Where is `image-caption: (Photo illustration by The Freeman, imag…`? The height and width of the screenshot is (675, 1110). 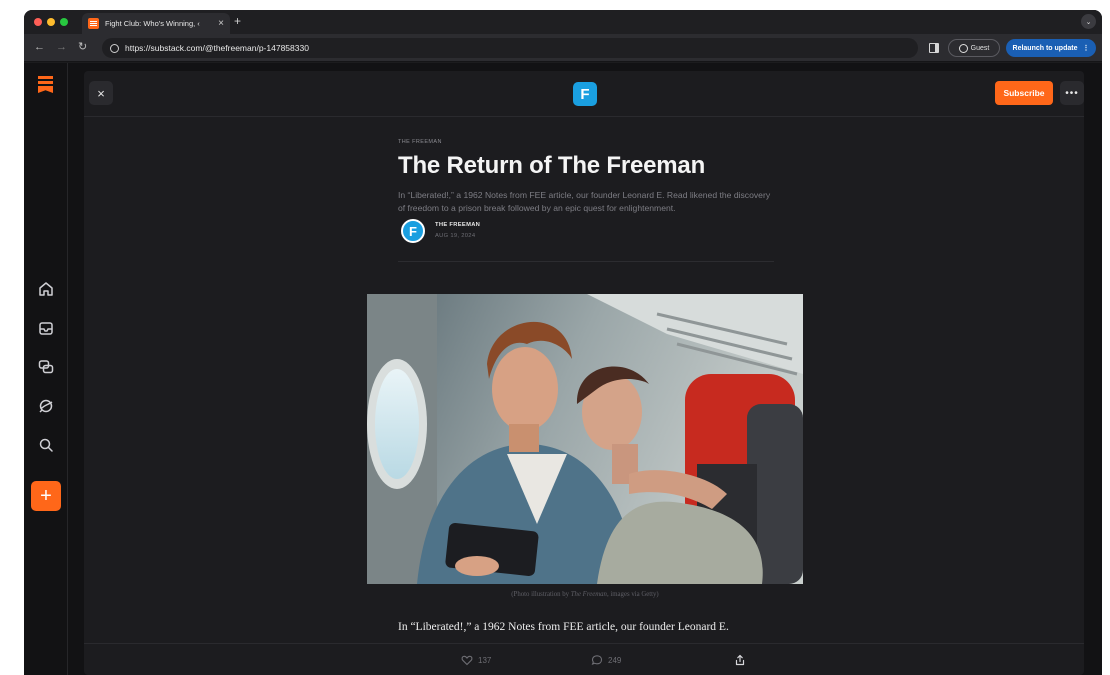
image-caption: (Photo illustration by The Freeman, imag… is located at coordinates (585, 594).